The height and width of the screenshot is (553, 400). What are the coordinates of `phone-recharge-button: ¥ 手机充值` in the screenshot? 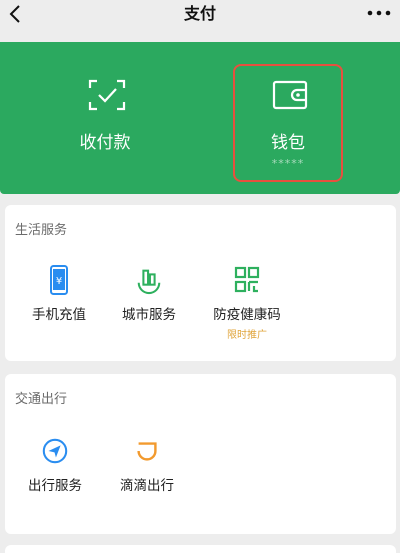 It's located at (59, 294).